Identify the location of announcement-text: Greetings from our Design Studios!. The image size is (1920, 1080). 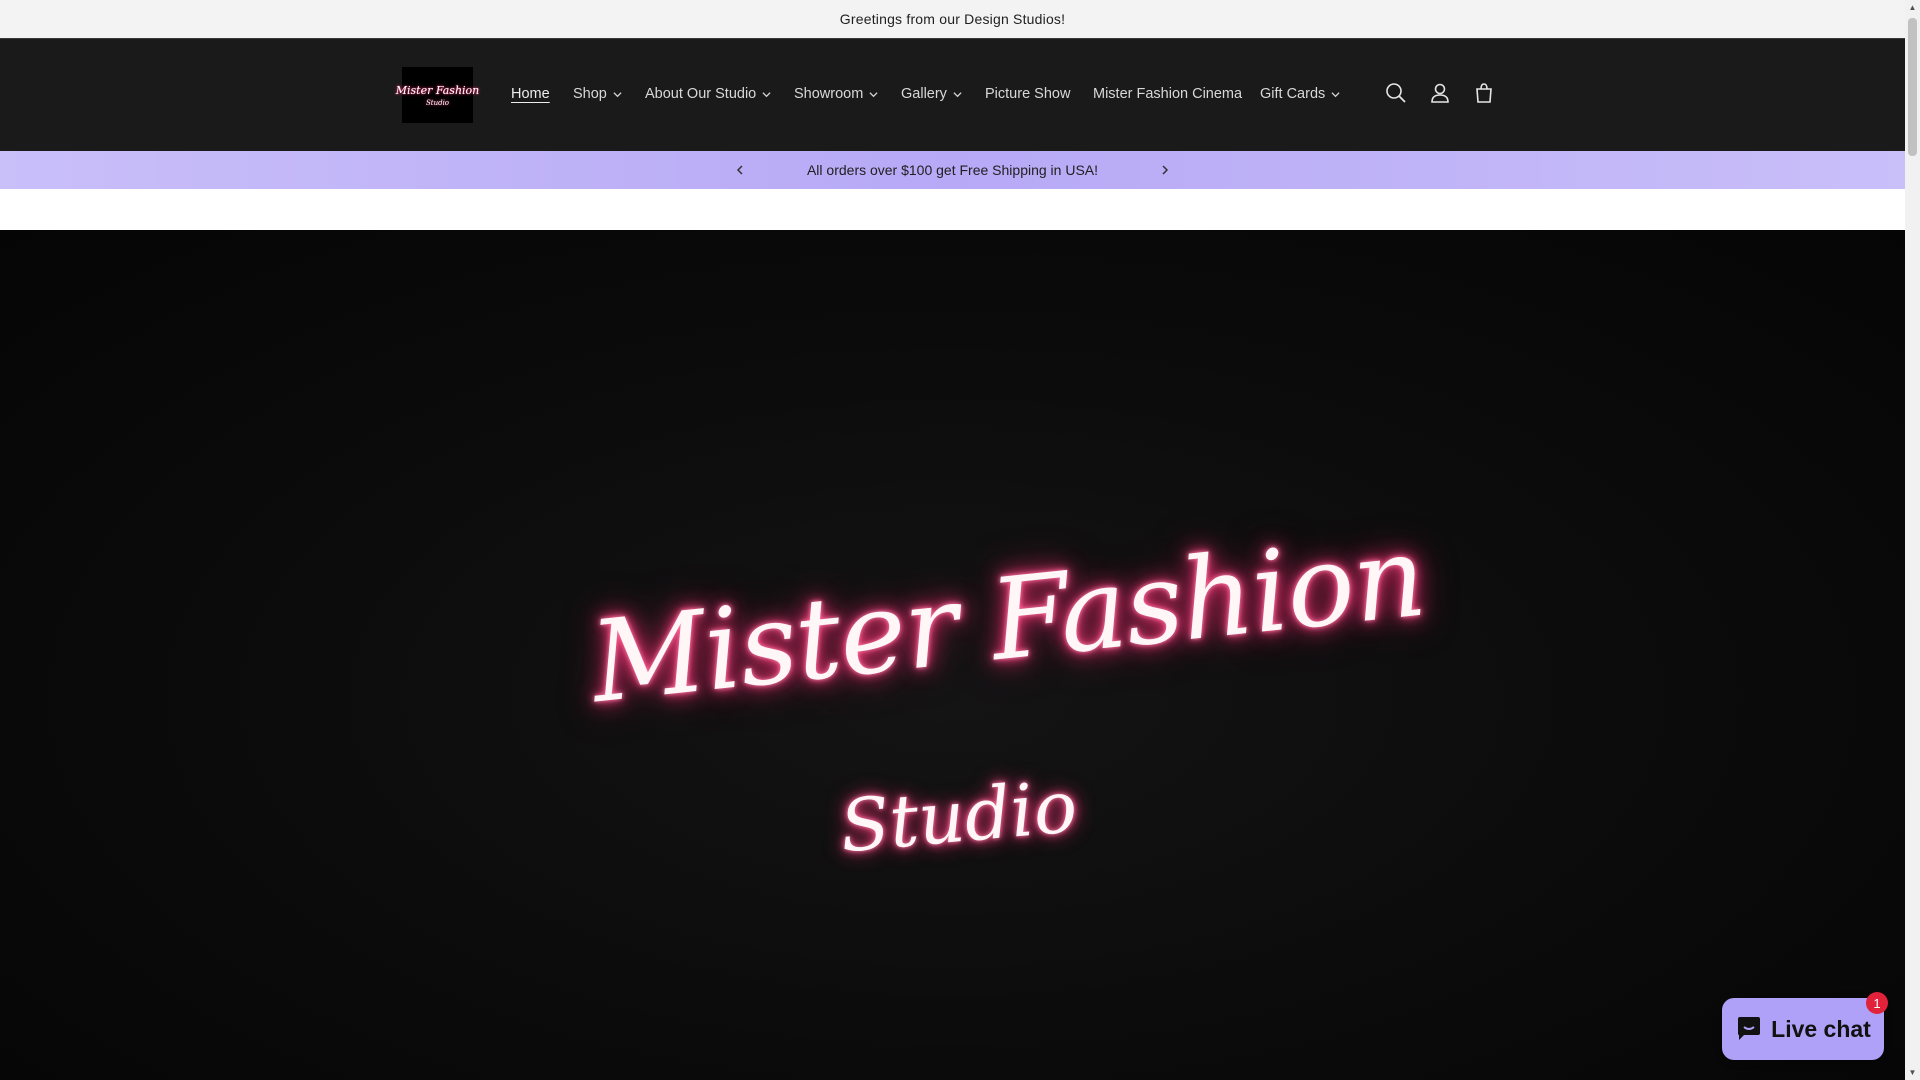
(952, 19).